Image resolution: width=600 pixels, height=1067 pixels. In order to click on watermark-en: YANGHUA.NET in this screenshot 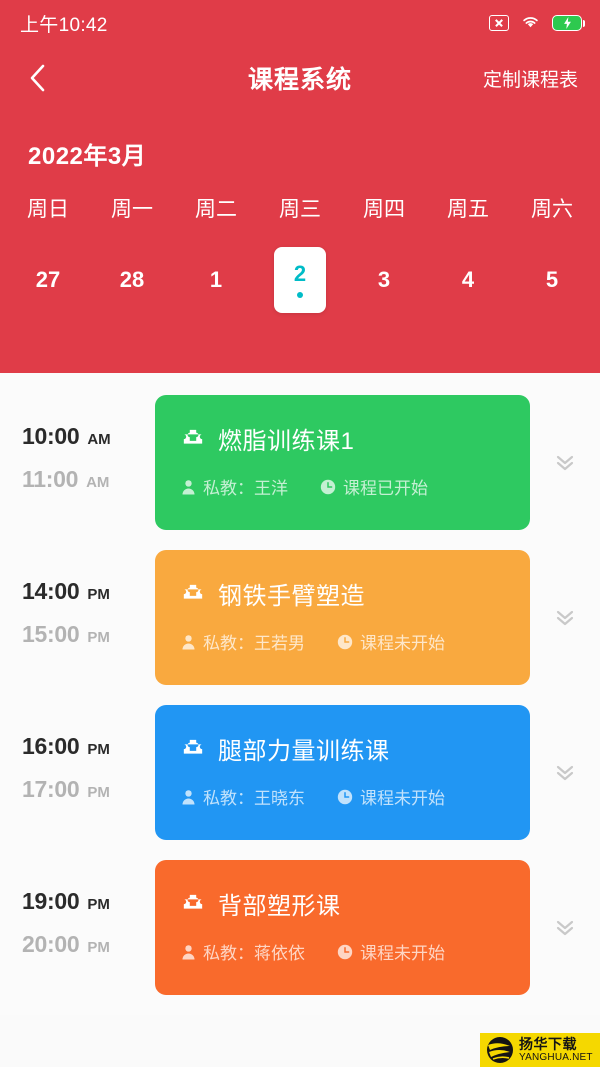, I will do `click(556, 1057)`.